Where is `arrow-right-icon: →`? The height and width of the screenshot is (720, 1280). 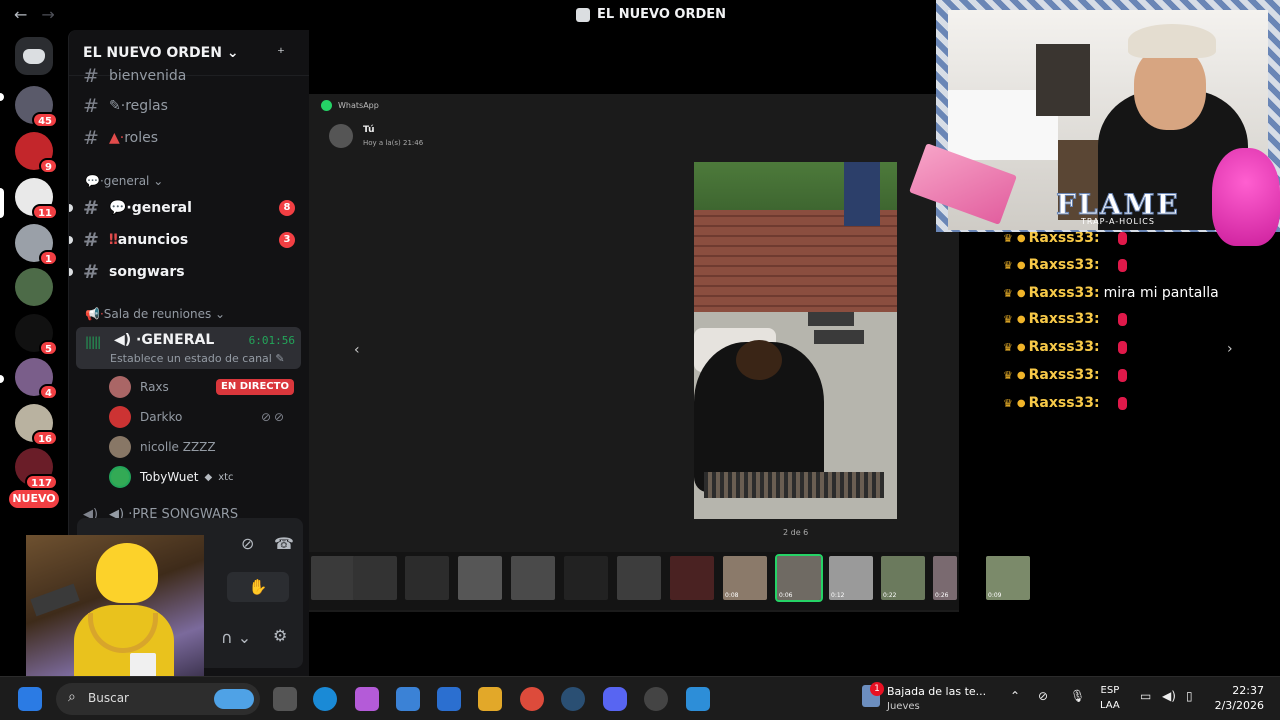
arrow-right-icon: → is located at coordinates (47, 14).